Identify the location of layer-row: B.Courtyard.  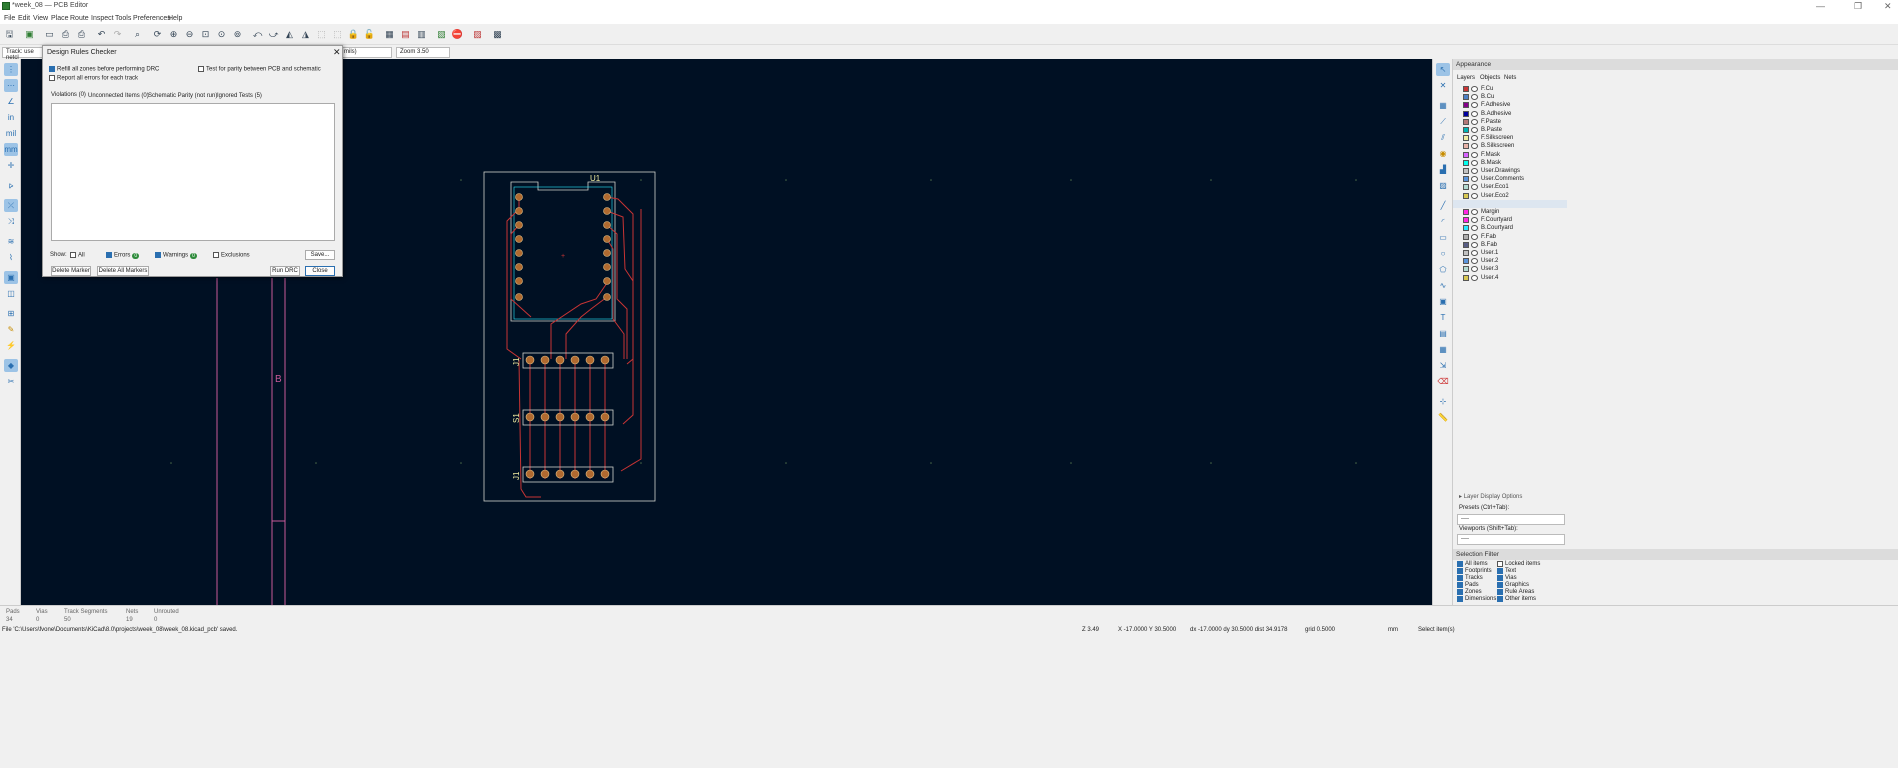
(1513, 228).